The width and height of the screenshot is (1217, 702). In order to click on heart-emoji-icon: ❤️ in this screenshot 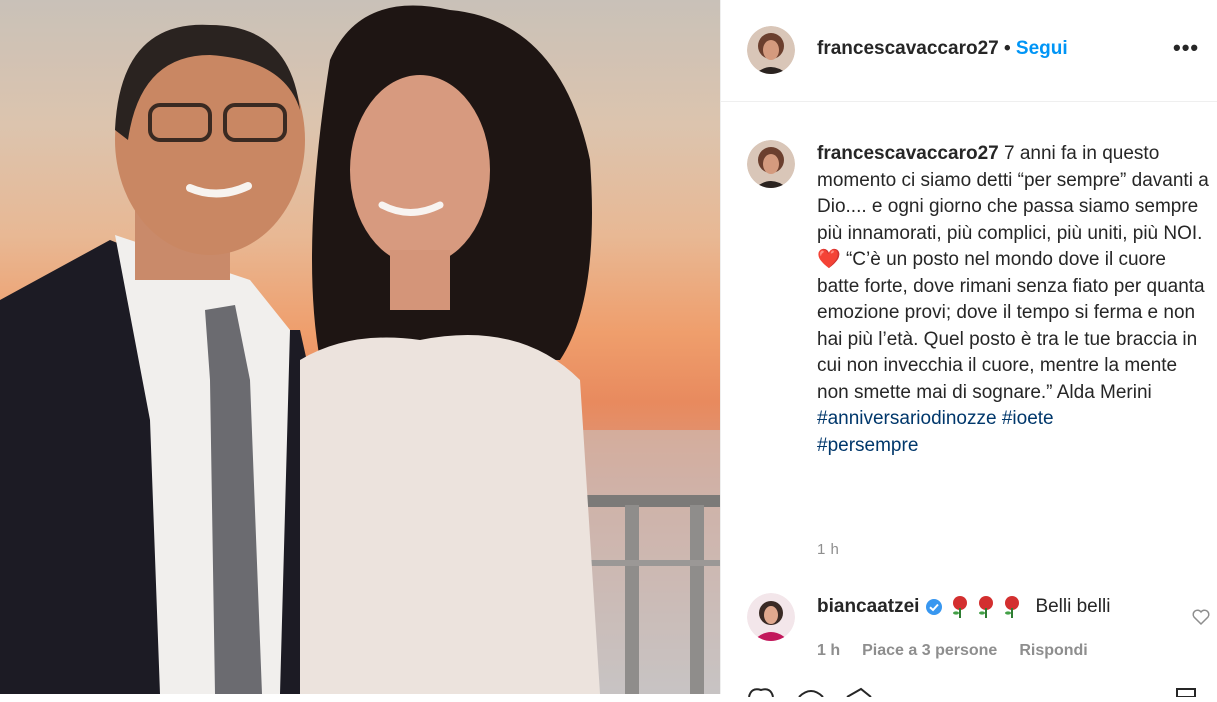, I will do `click(829, 259)`.